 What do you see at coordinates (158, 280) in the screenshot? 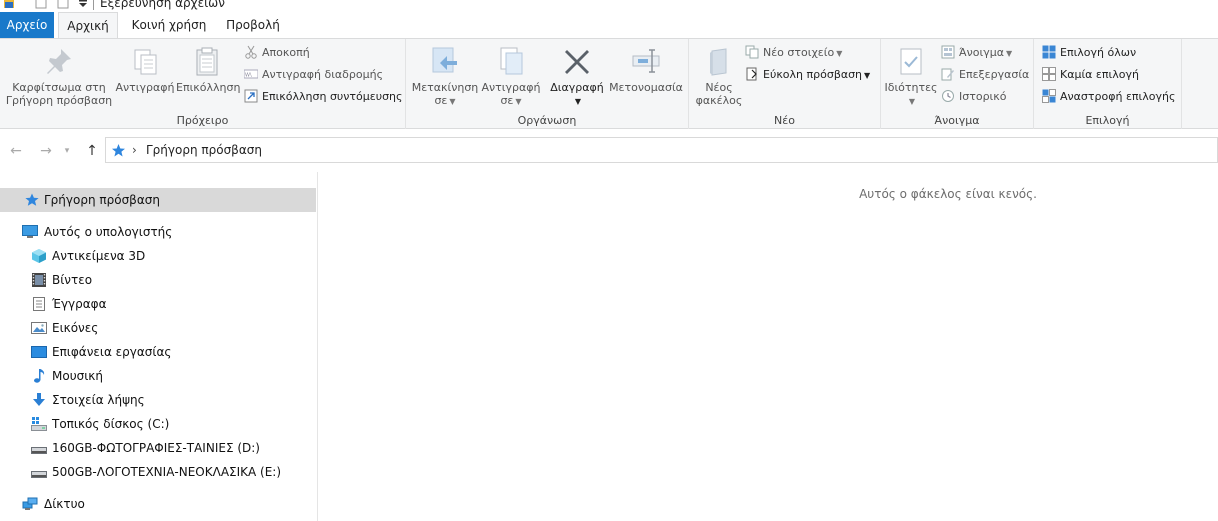
I see `nav-item-videos: Βίντεο` at bounding box center [158, 280].